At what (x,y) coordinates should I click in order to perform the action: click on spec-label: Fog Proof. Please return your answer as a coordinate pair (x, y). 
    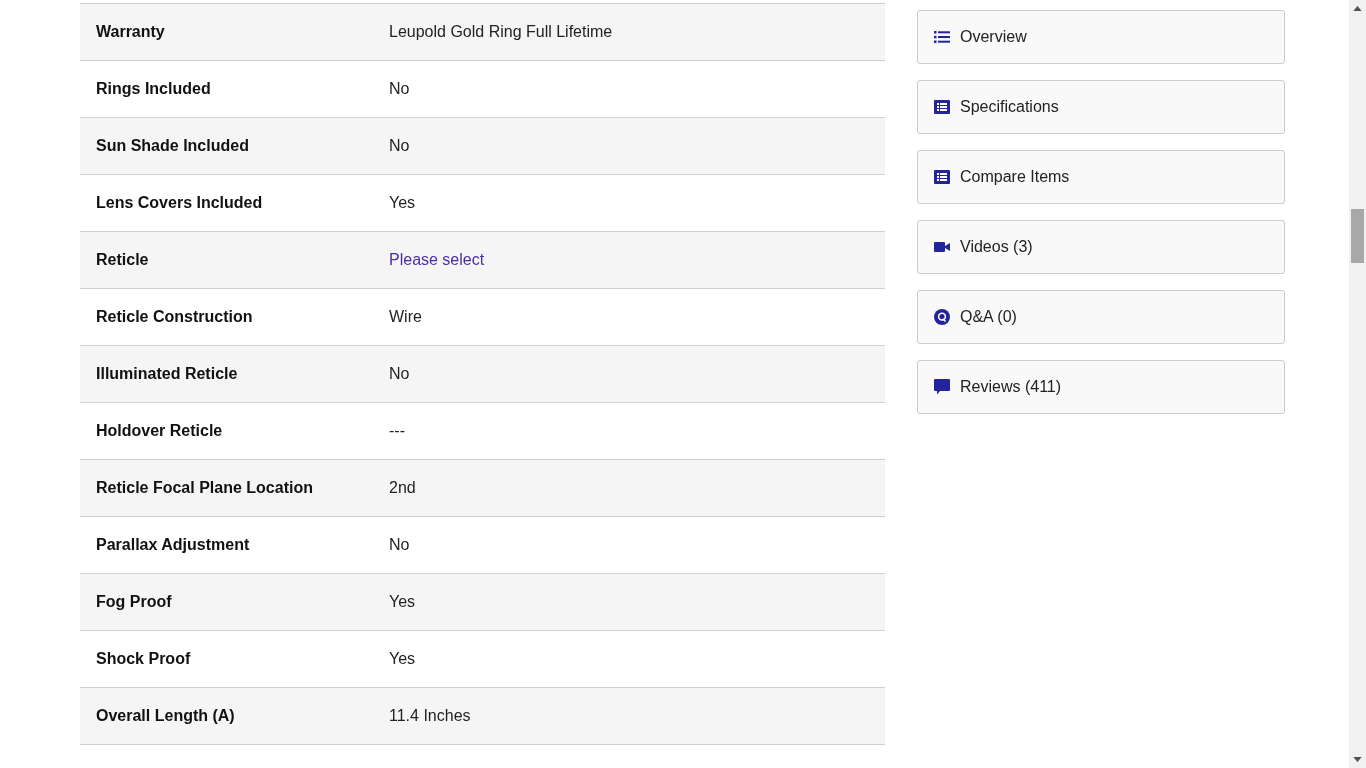
    Looking at the image, I should click on (134, 602).